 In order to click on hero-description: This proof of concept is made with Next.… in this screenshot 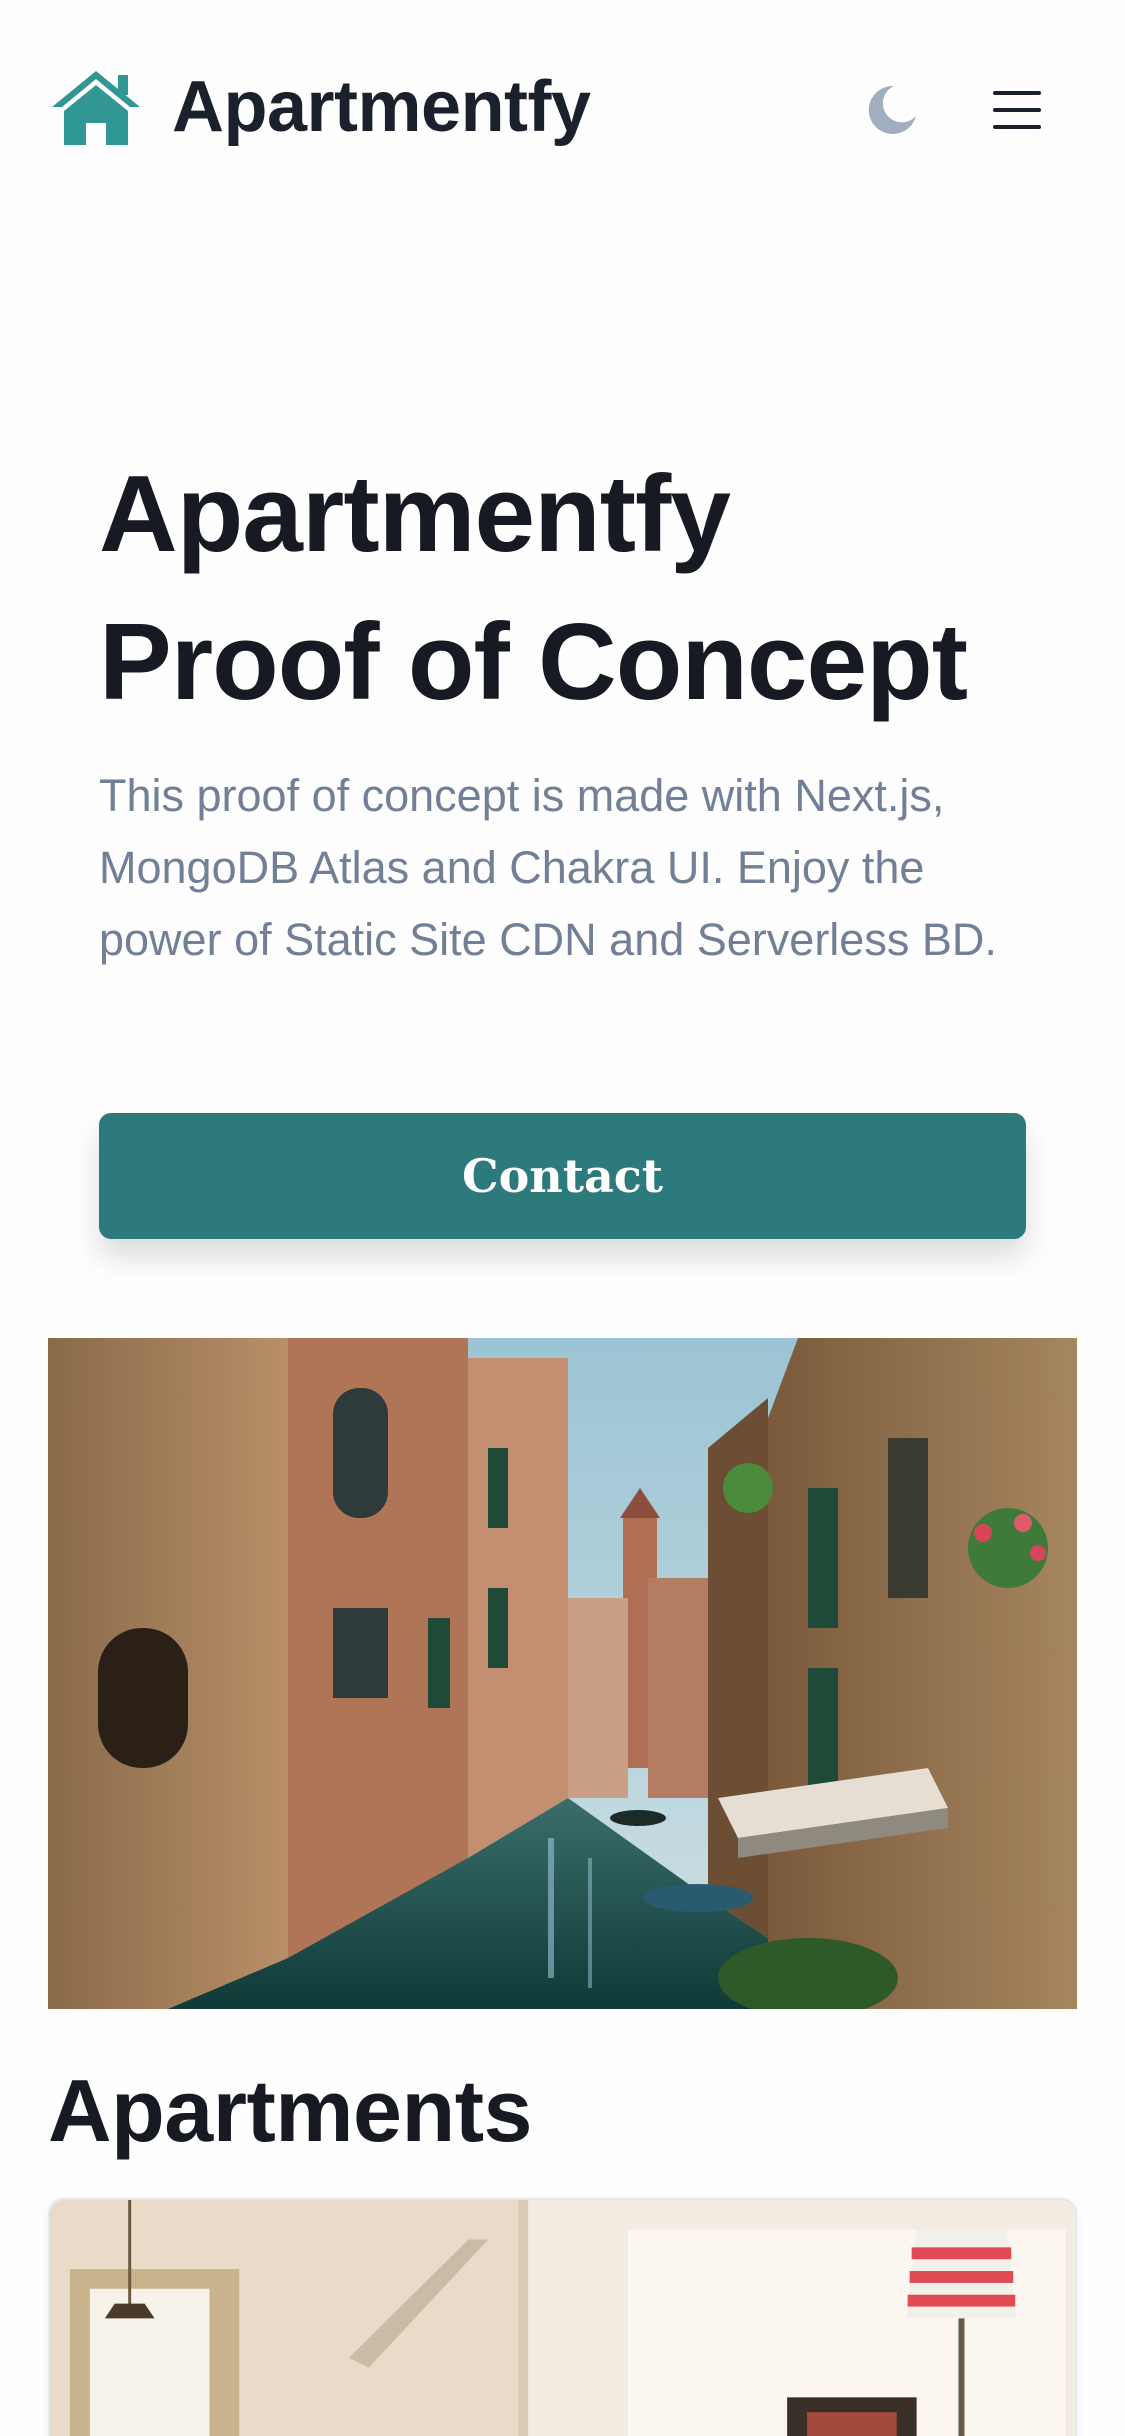, I will do `click(548, 867)`.